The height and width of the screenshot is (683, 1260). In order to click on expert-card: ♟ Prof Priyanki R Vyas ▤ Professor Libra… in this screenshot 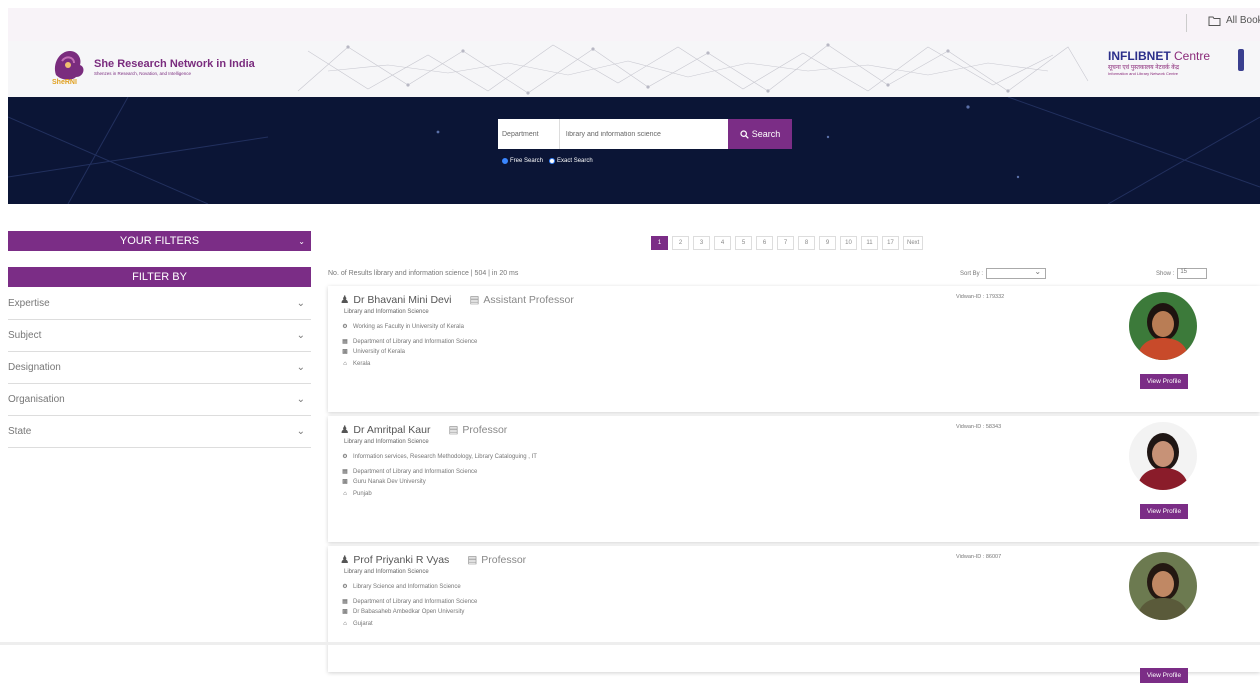, I will do `click(794, 614)`.